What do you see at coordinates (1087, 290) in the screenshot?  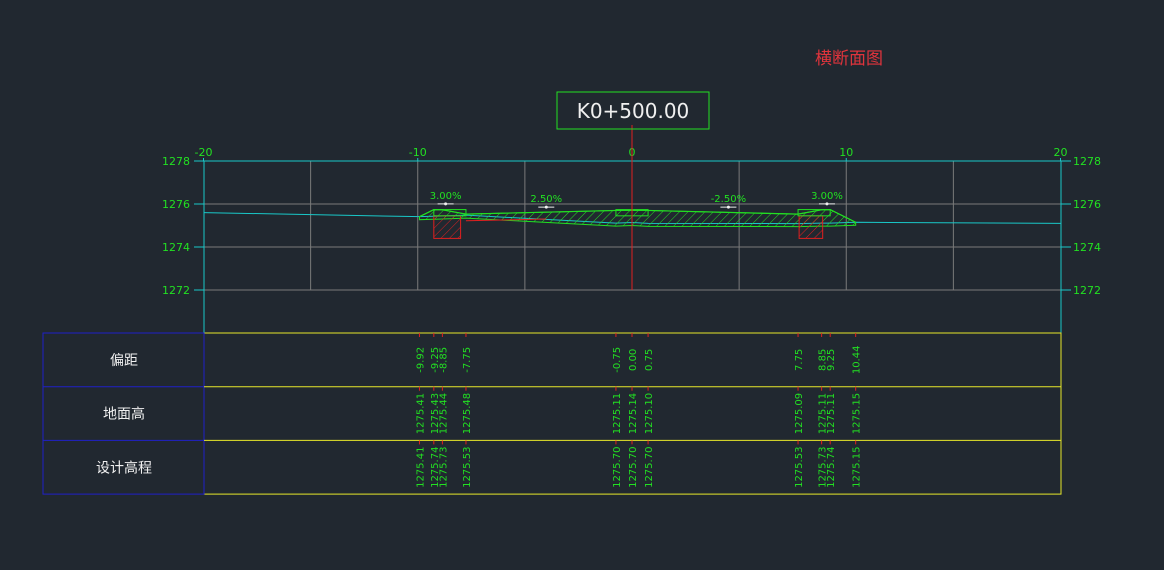 I see `y-tick-label-right: 1272` at bounding box center [1087, 290].